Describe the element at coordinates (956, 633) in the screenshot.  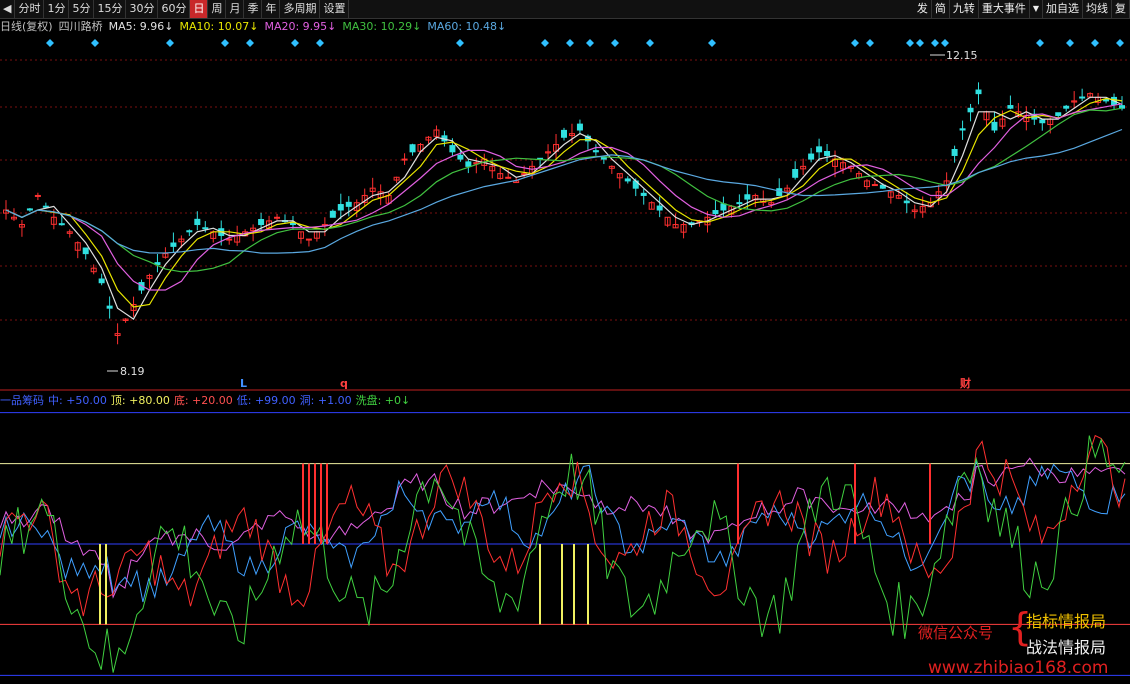
I see `watermark-prefix: 微信公众号` at that location.